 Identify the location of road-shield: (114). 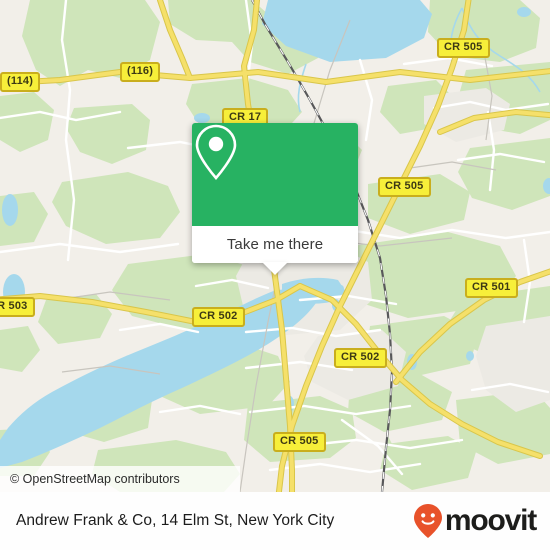
(20, 82).